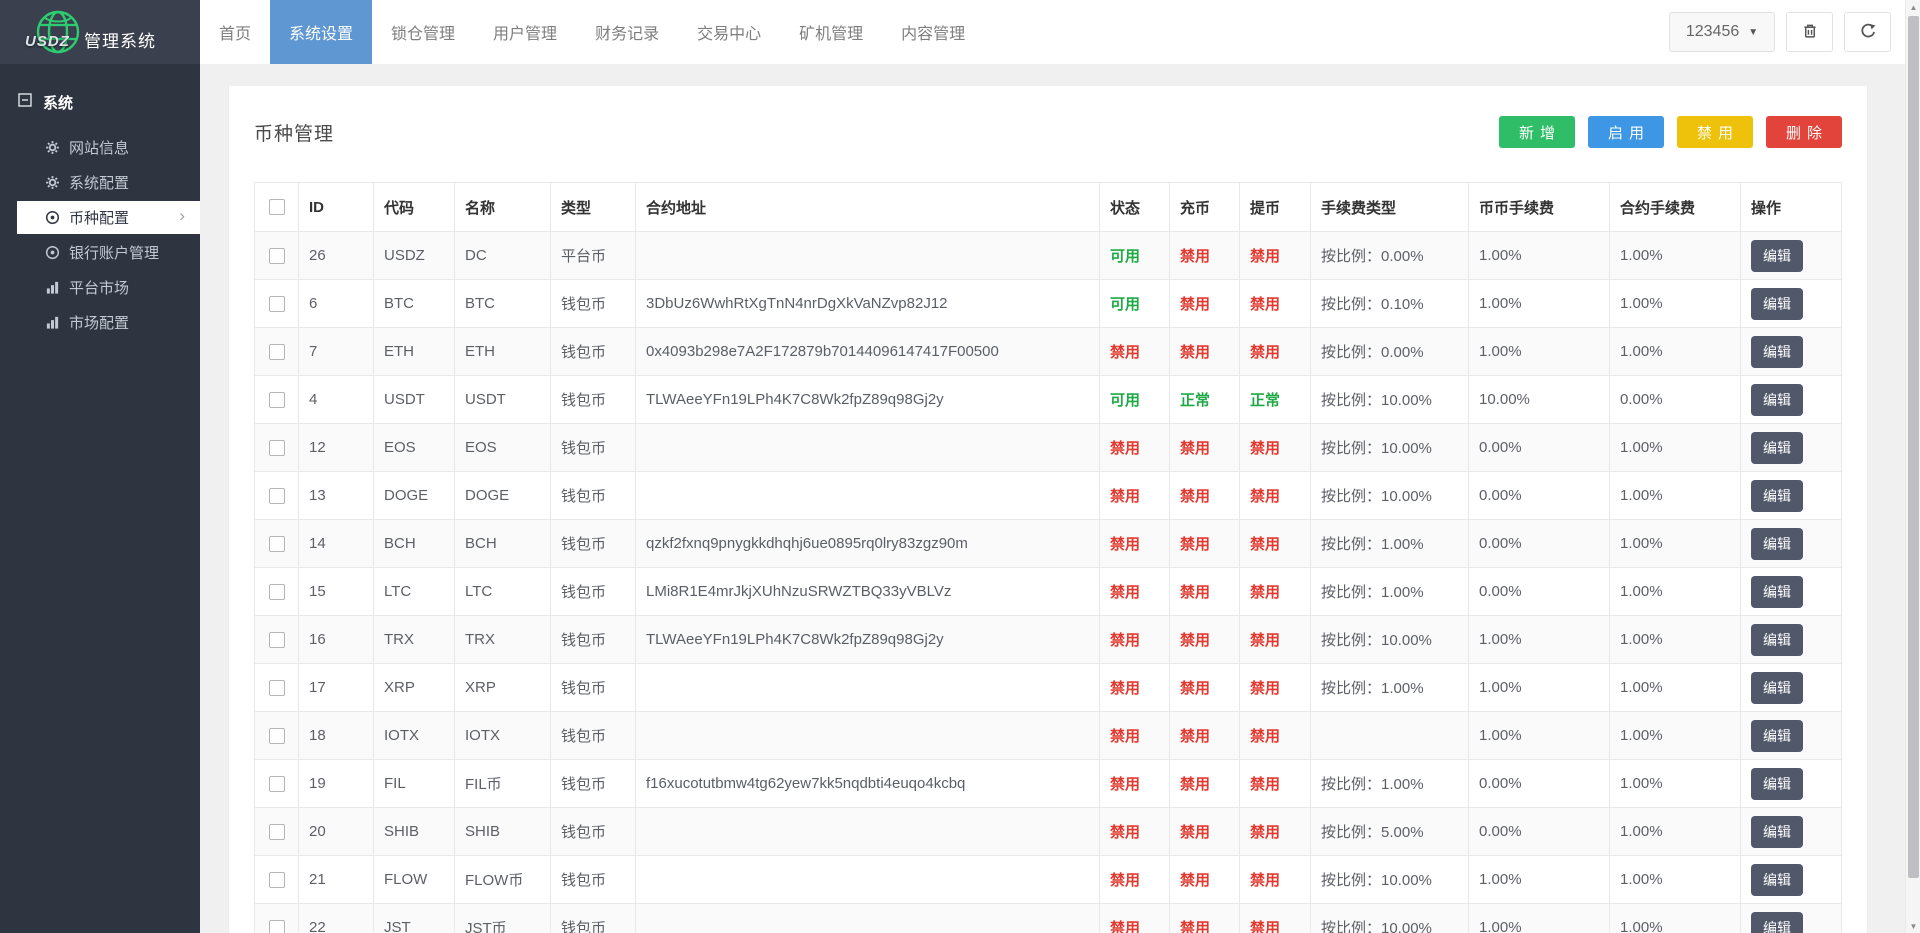 Image resolution: width=1920 pixels, height=933 pixels. Describe the element at coordinates (867, 591) in the screenshot. I see `cell-contract-address: LMi8R1E4mrJkjXUhNzuSRWZTBQ33yVBLVz` at that location.